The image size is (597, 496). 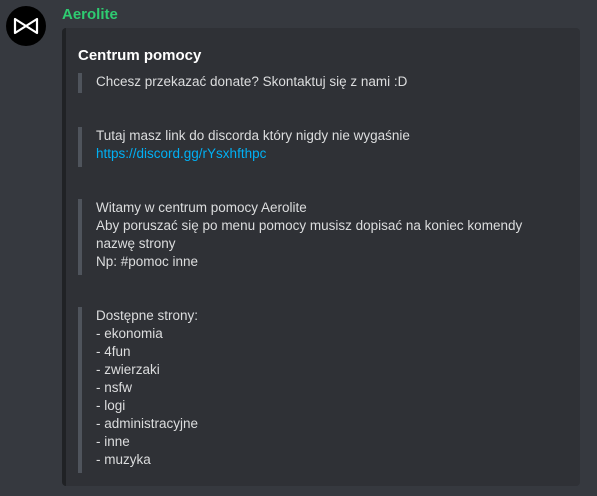 What do you see at coordinates (128, 369) in the screenshot?
I see `page-list-item: - zwierzaki` at bounding box center [128, 369].